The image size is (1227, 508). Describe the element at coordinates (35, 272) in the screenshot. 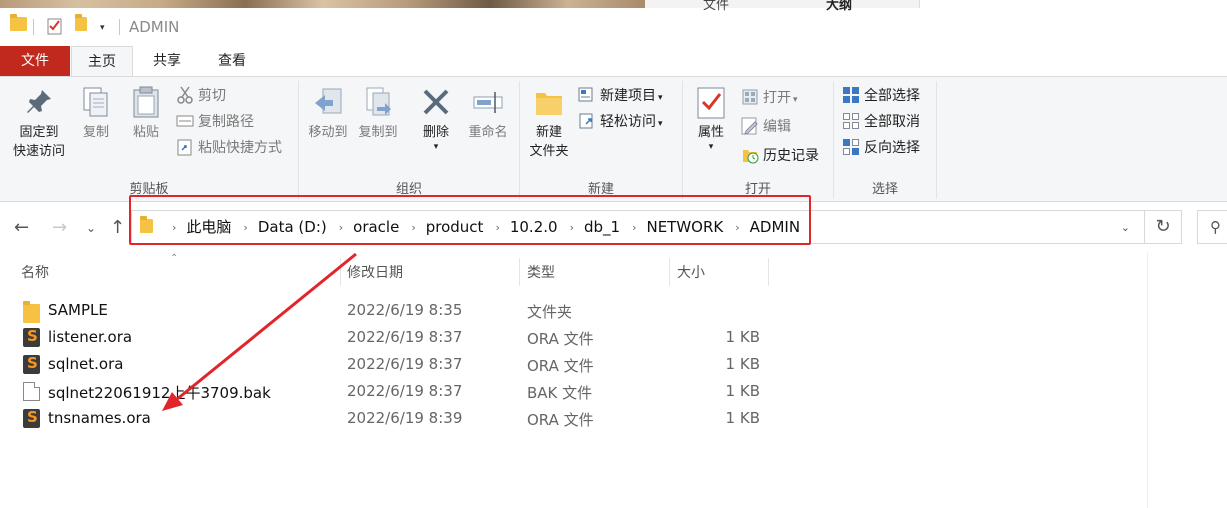

I see `column-header-name: 名称` at that location.